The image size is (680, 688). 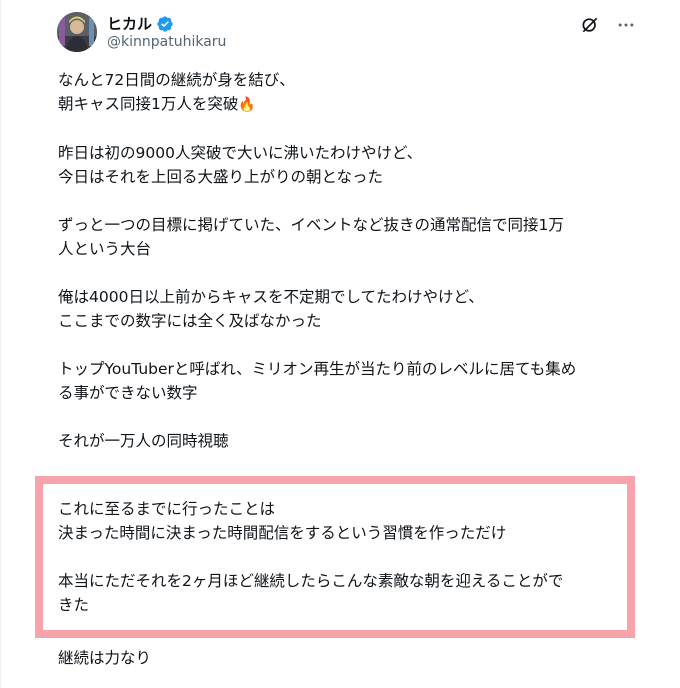 I want to click on tweet-header: ヒカル @kinnpatuhikaru, so click(x=347, y=34).